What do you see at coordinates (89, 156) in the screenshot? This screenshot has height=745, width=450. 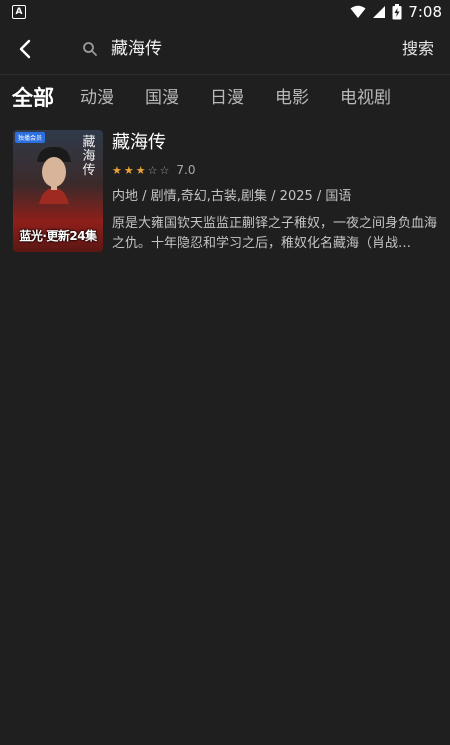 I see `poster-calligraphy: 藏海传` at bounding box center [89, 156].